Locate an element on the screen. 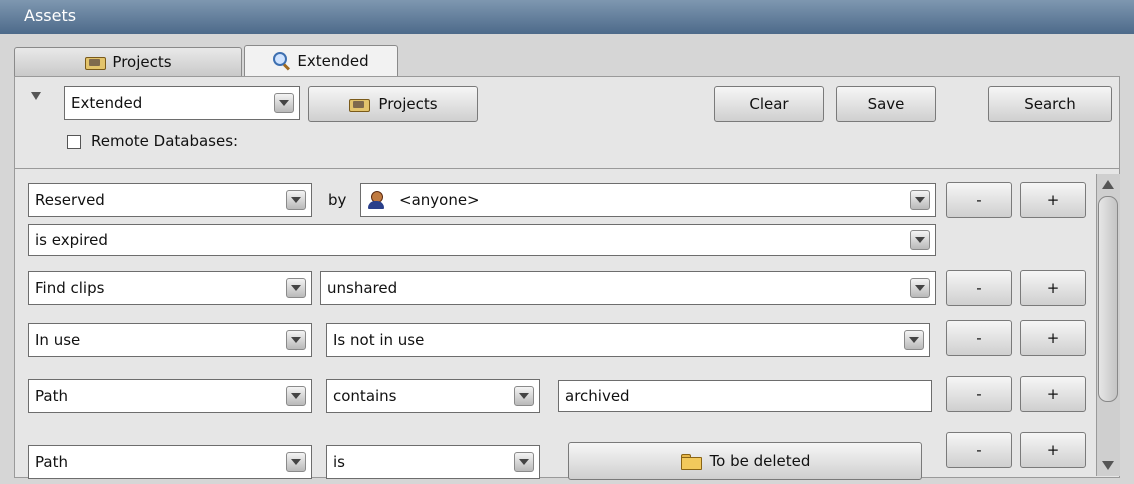 The width and height of the screenshot is (1134, 484). clear-button: Clear is located at coordinates (769, 104).